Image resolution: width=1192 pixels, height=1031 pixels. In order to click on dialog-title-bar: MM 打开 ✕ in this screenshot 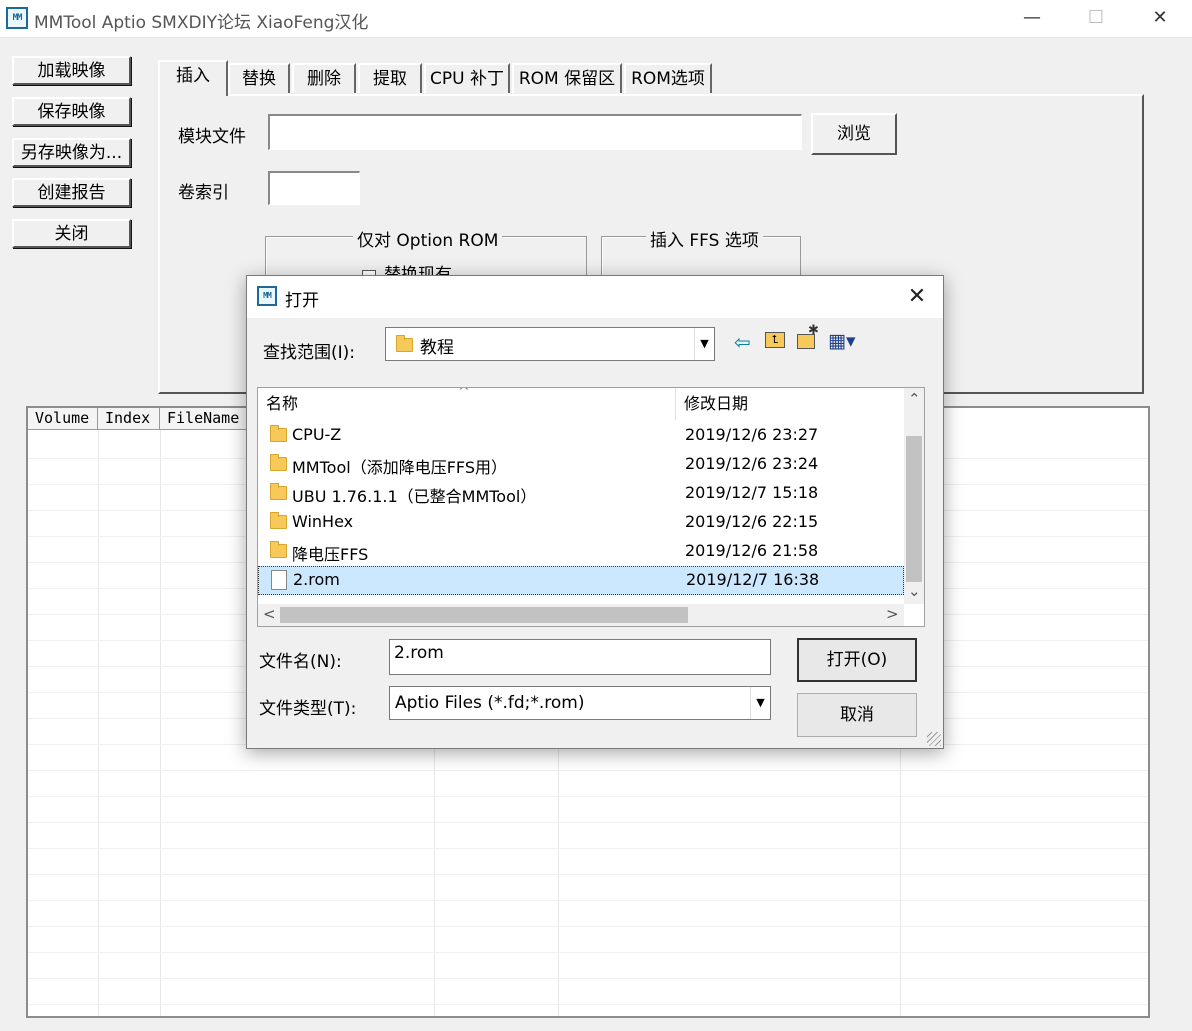, I will do `click(595, 297)`.